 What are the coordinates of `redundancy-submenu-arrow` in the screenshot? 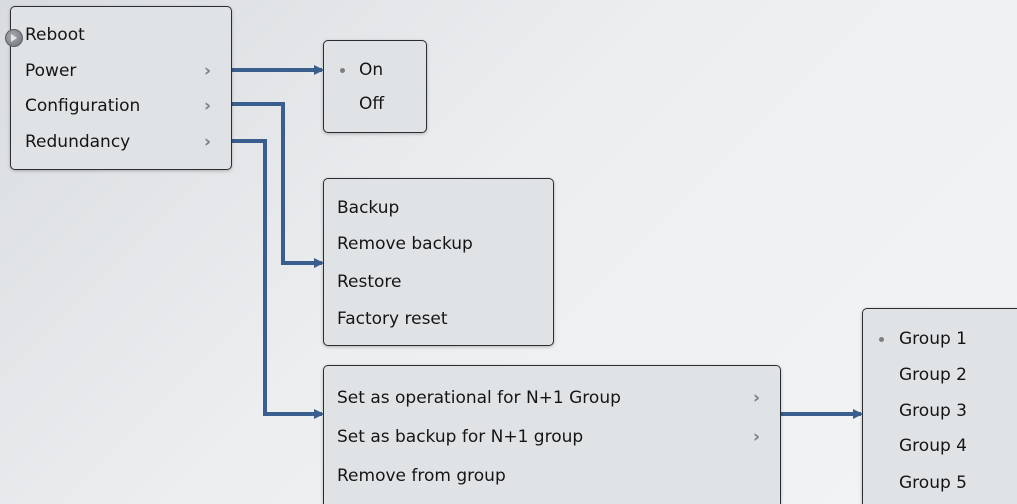 It's located at (278, 279).